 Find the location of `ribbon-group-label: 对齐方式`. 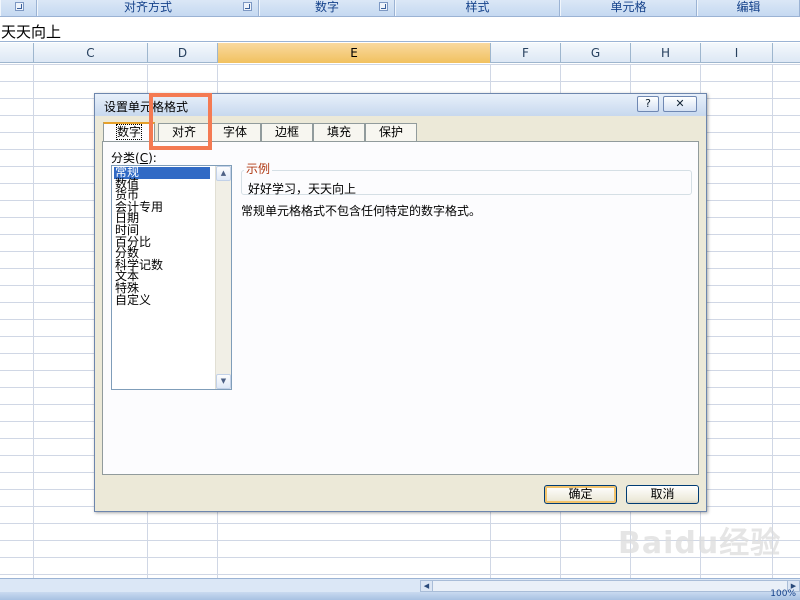

ribbon-group-label: 对齐方式 is located at coordinates (147, 7).